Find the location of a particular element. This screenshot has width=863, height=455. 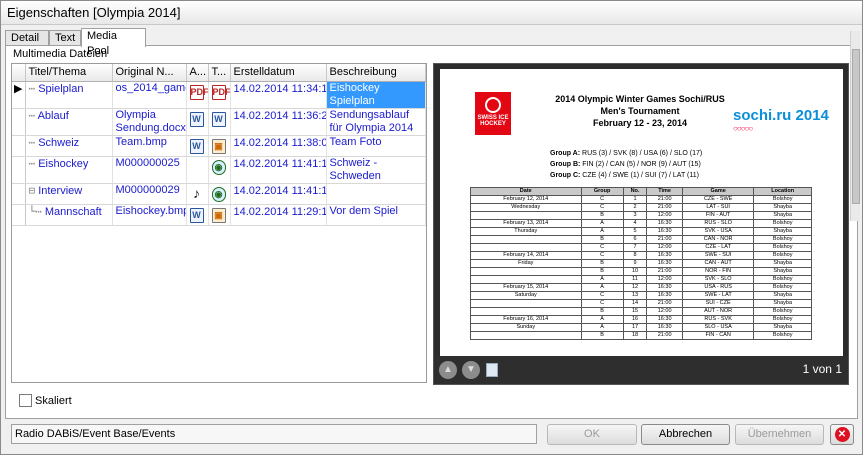

cell-t-icon: W is located at coordinates (219, 122).